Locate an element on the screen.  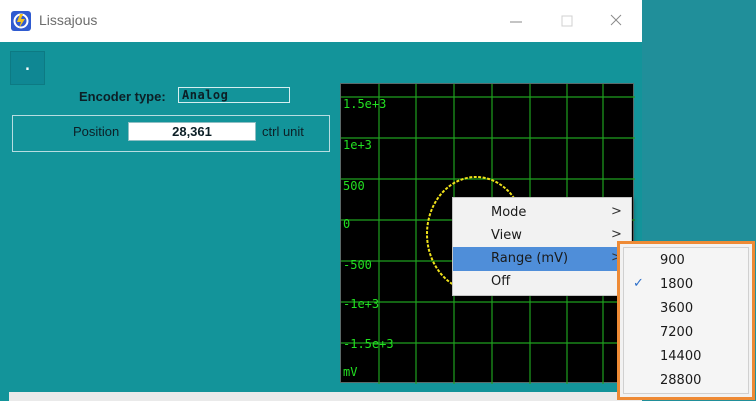
encoder-type-value: Analog is located at coordinates (234, 95).